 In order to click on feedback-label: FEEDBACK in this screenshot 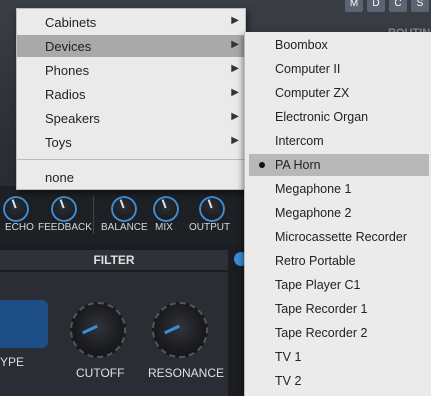, I will do `click(65, 227)`.